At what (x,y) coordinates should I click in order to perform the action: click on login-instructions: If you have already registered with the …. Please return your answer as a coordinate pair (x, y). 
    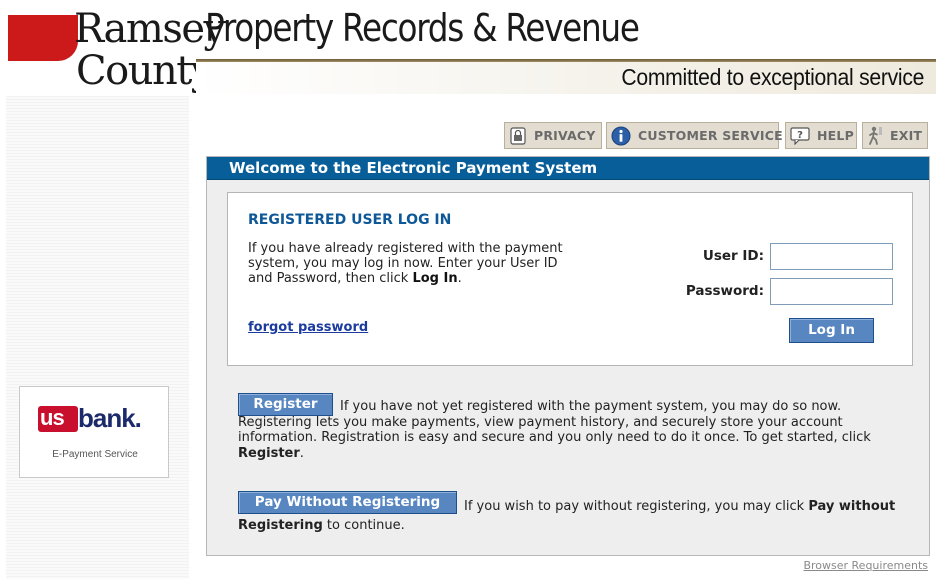
    Looking at the image, I should click on (408, 263).